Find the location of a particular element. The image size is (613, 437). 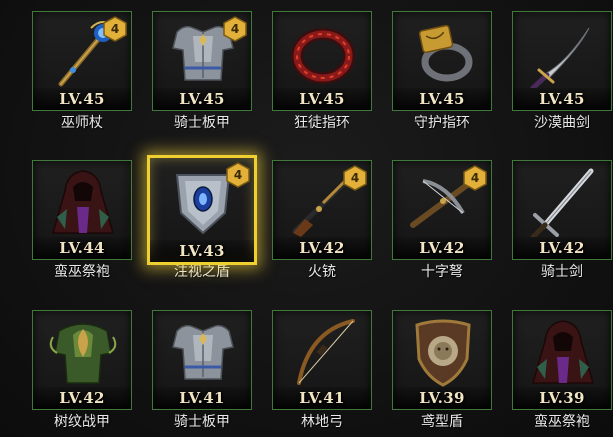

item-level: LV.43 is located at coordinates (202, 251).